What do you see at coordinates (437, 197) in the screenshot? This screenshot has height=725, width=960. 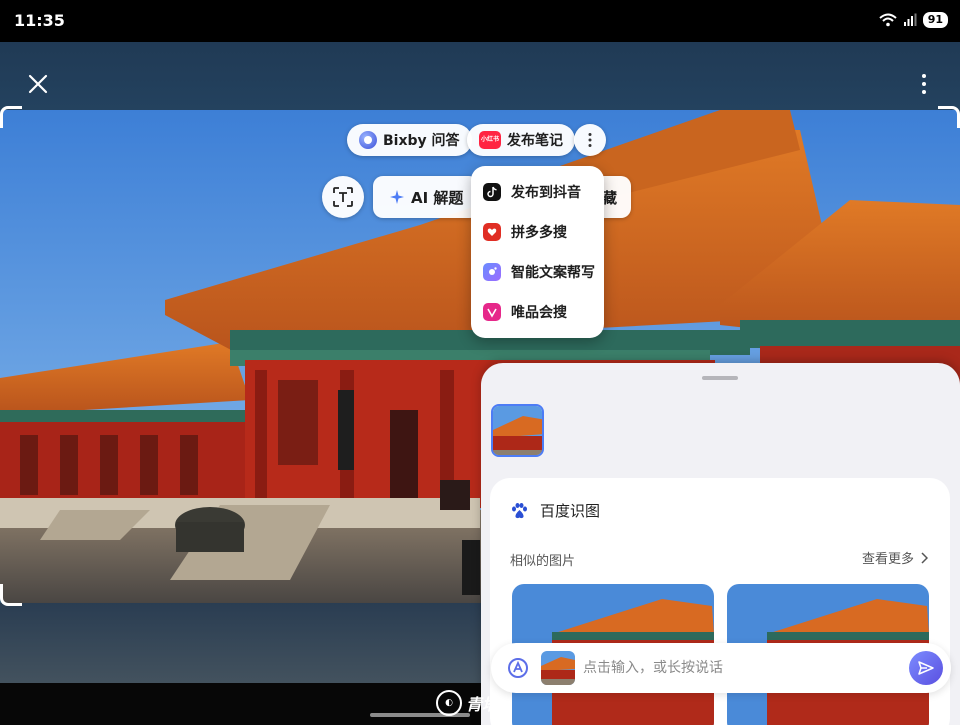 I see `ai-solve-label: AI 解题` at bounding box center [437, 197].